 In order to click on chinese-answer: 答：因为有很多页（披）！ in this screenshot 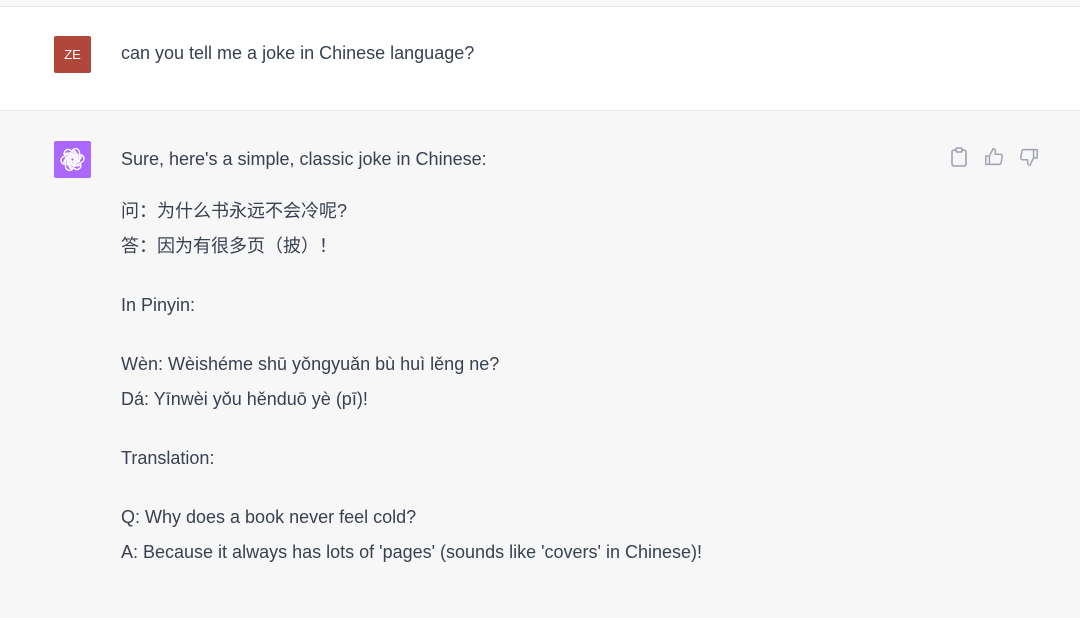, I will do `click(229, 246)`.